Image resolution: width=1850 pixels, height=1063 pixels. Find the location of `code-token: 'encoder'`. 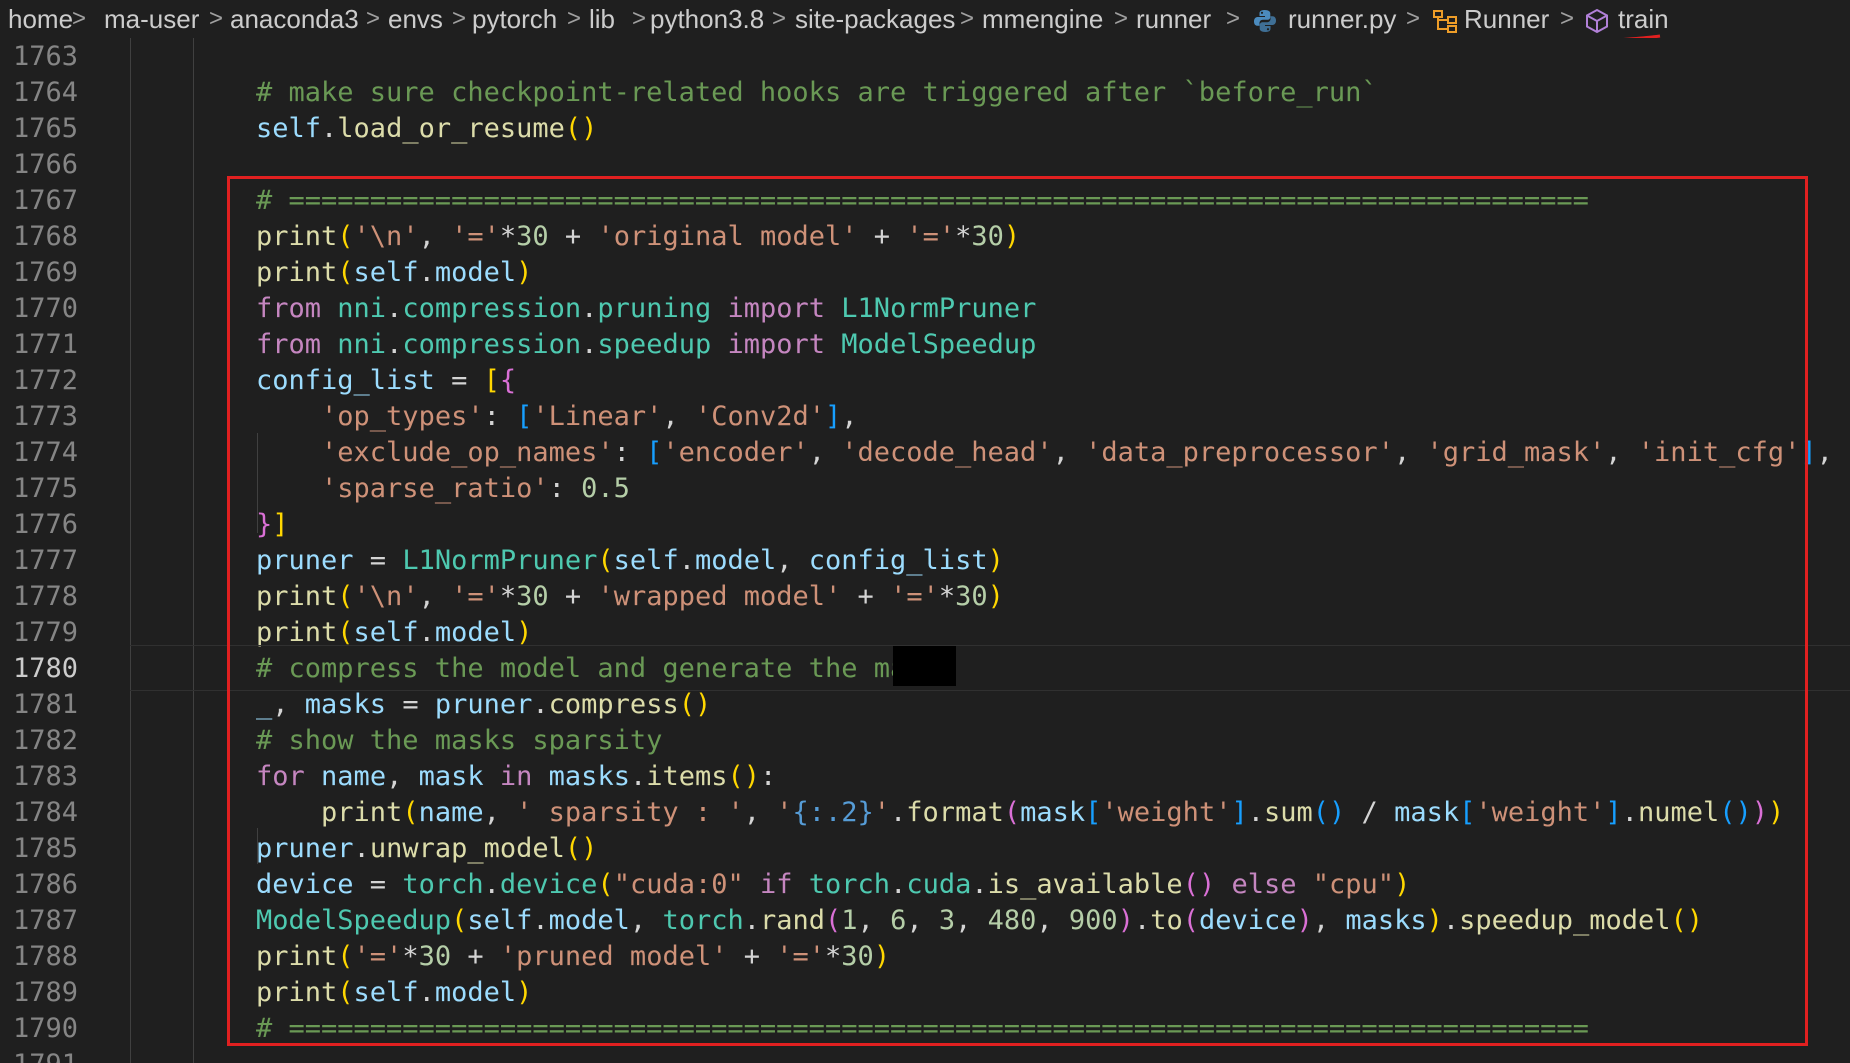

code-token: 'encoder' is located at coordinates (735, 452).